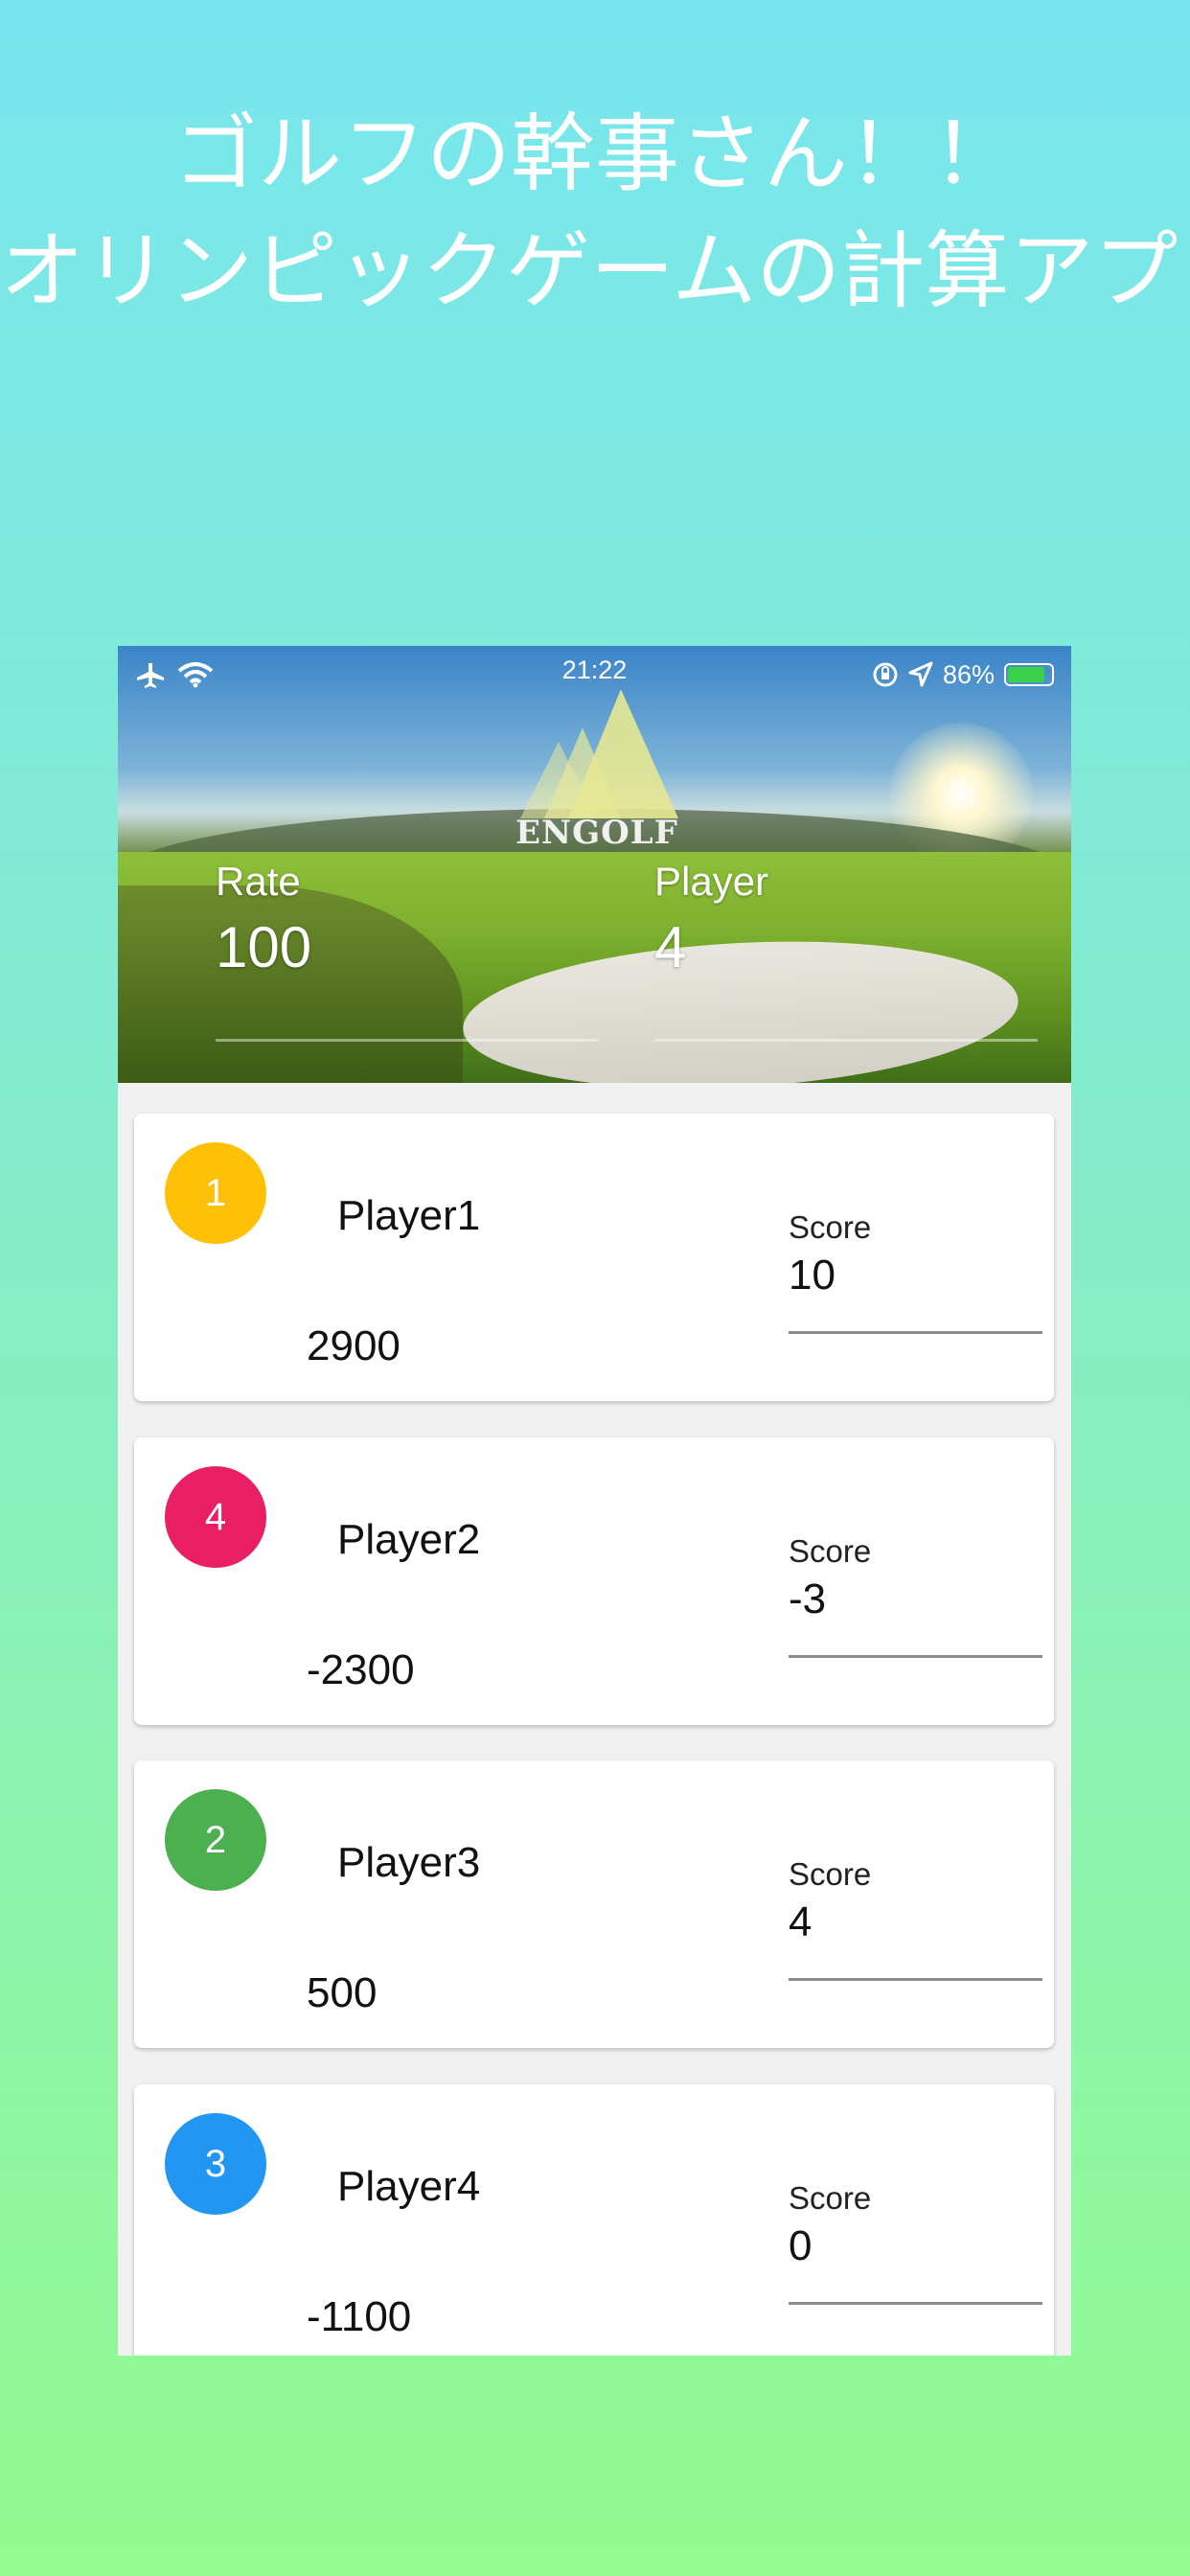 The height and width of the screenshot is (2576, 1190). Describe the element at coordinates (594, 864) in the screenshot. I see `header-banner: ENGOLF 21:22 86% Rate 100 Player 4` at that location.